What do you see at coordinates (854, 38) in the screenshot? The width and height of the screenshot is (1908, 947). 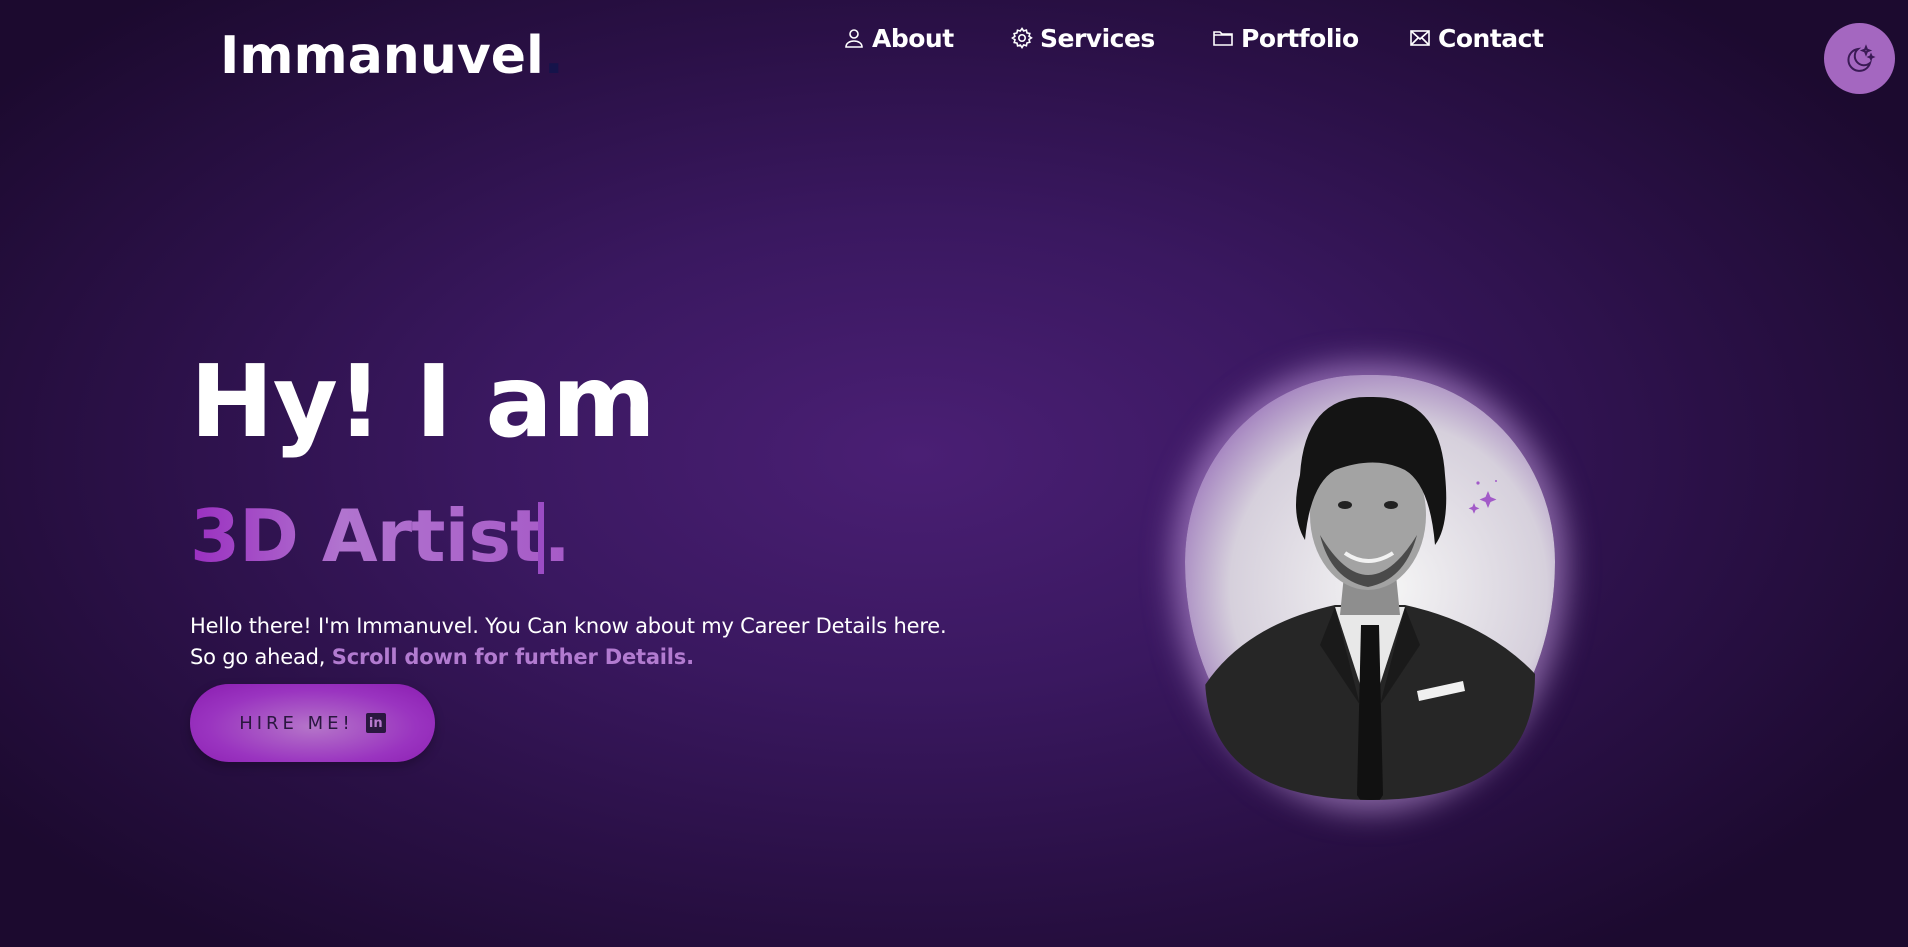 I see `user-icon` at bounding box center [854, 38].